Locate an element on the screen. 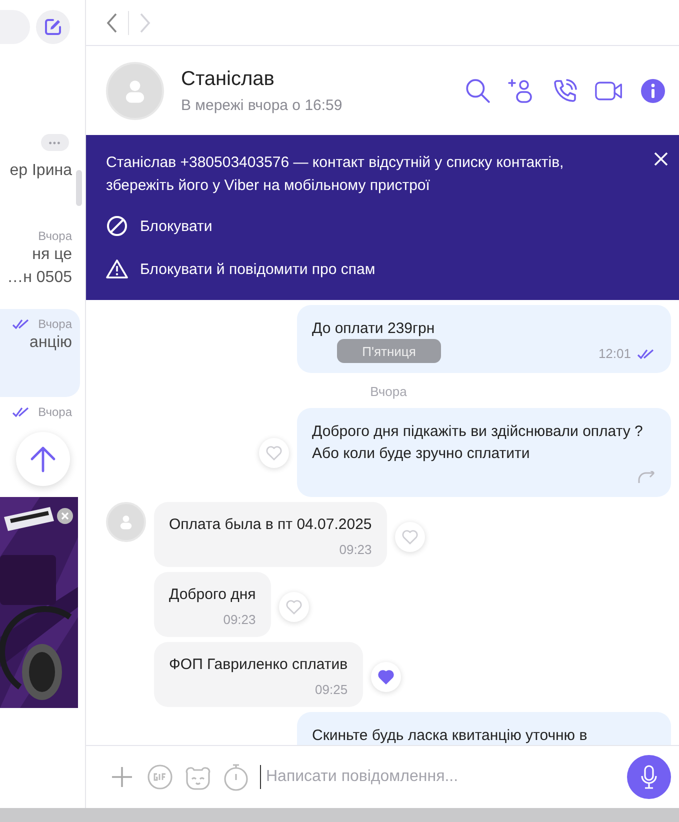 This screenshot has width=679, height=822. gif-icon is located at coordinates (160, 777).